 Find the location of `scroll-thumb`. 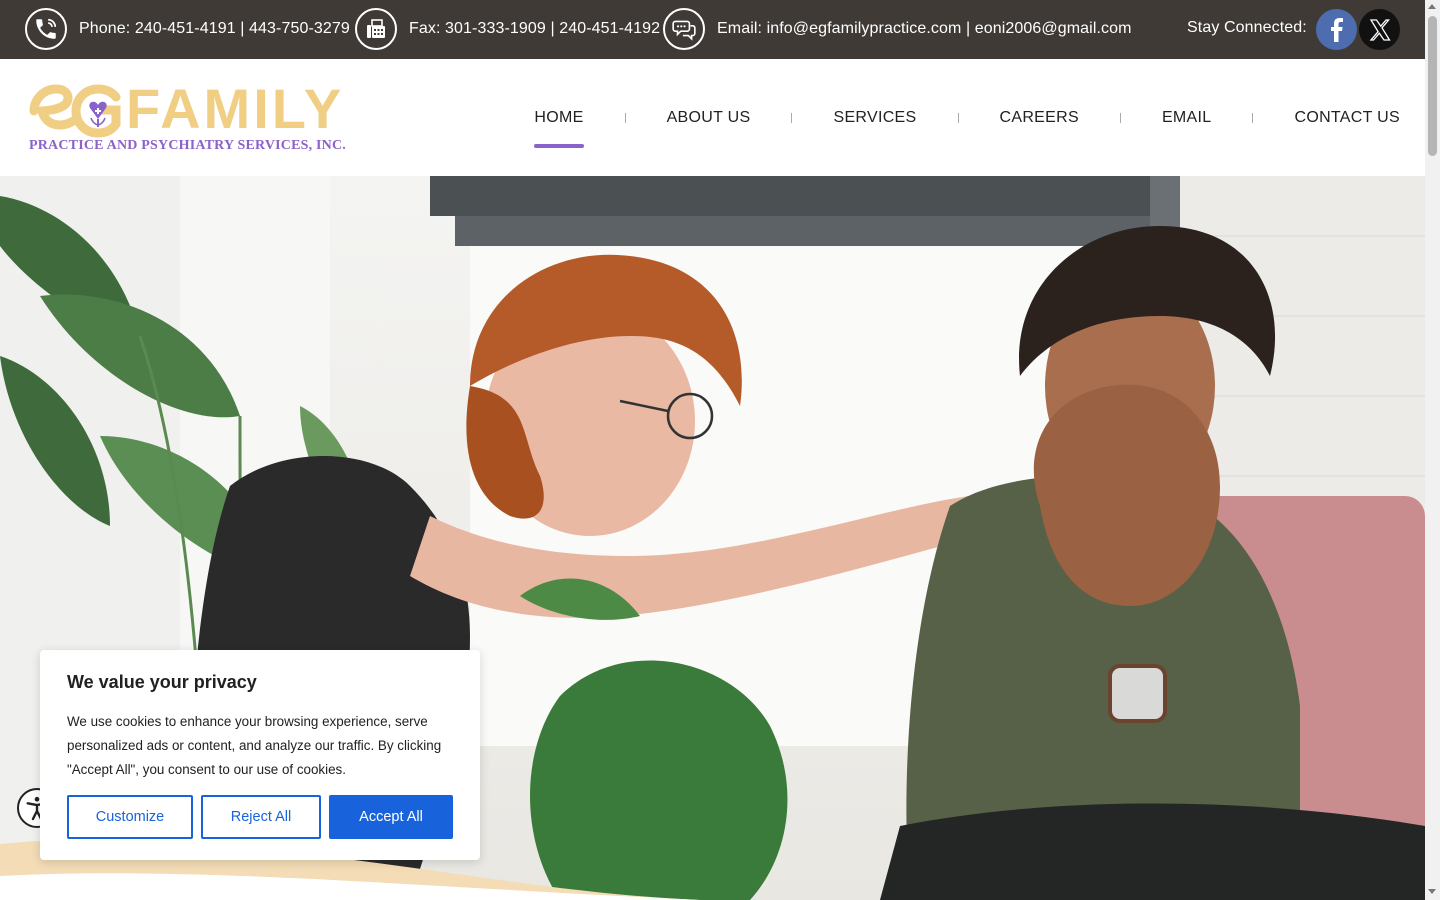

scroll-thumb is located at coordinates (1432, 86).